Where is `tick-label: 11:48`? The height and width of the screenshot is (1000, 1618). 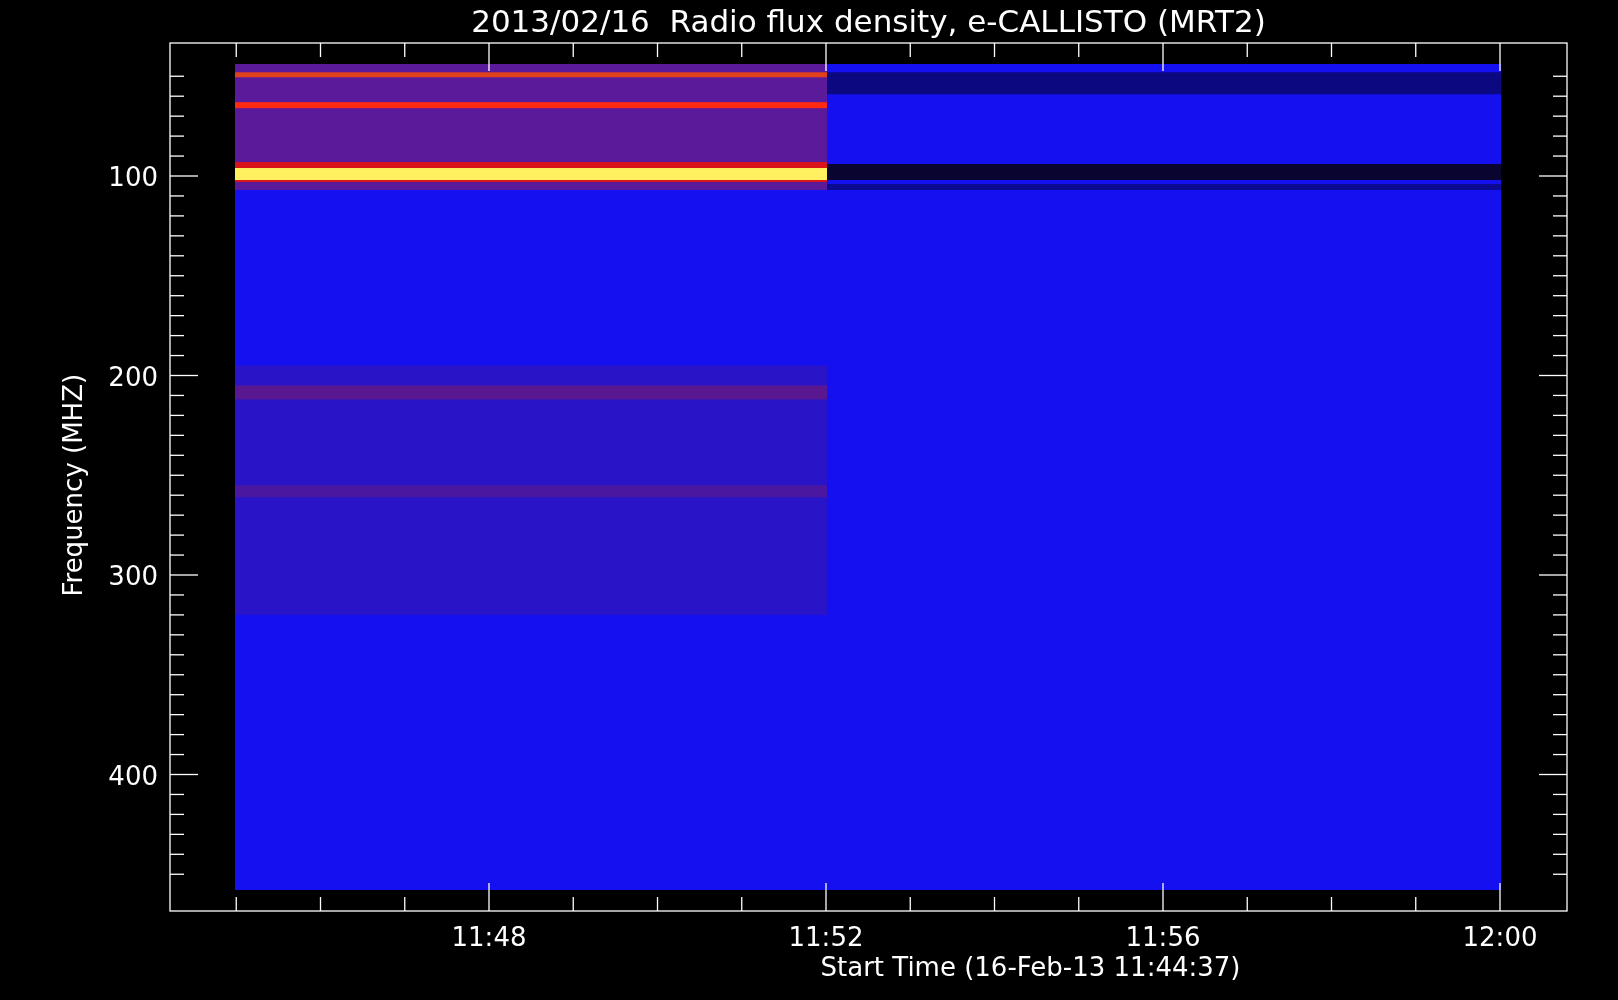 tick-label: 11:48 is located at coordinates (489, 937).